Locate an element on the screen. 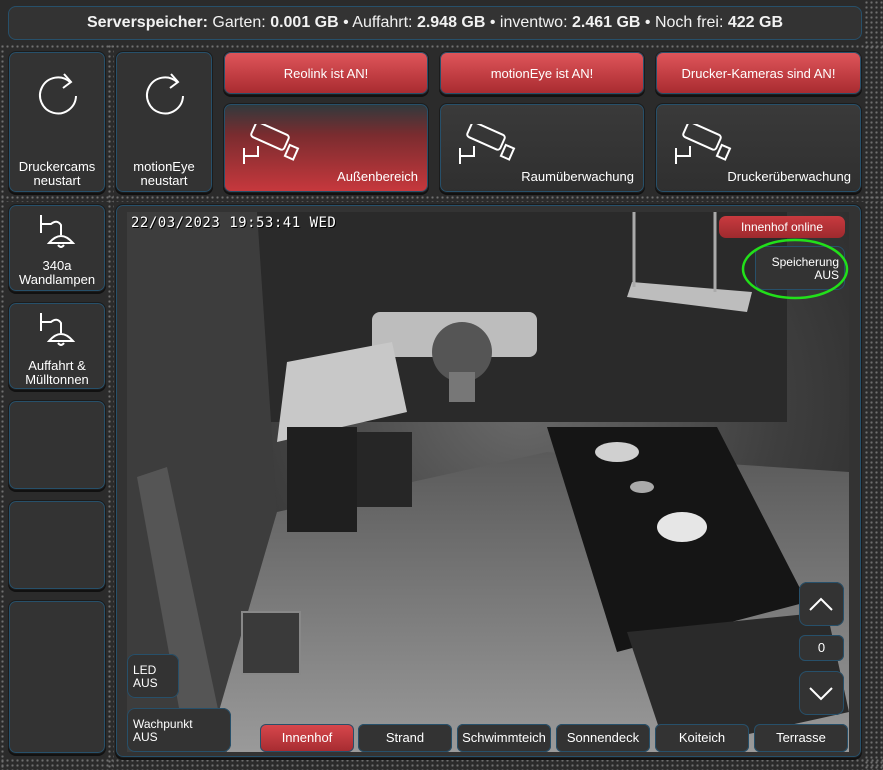 The height and width of the screenshot is (770, 883). chevron-up-icon is located at coordinates (821, 604).